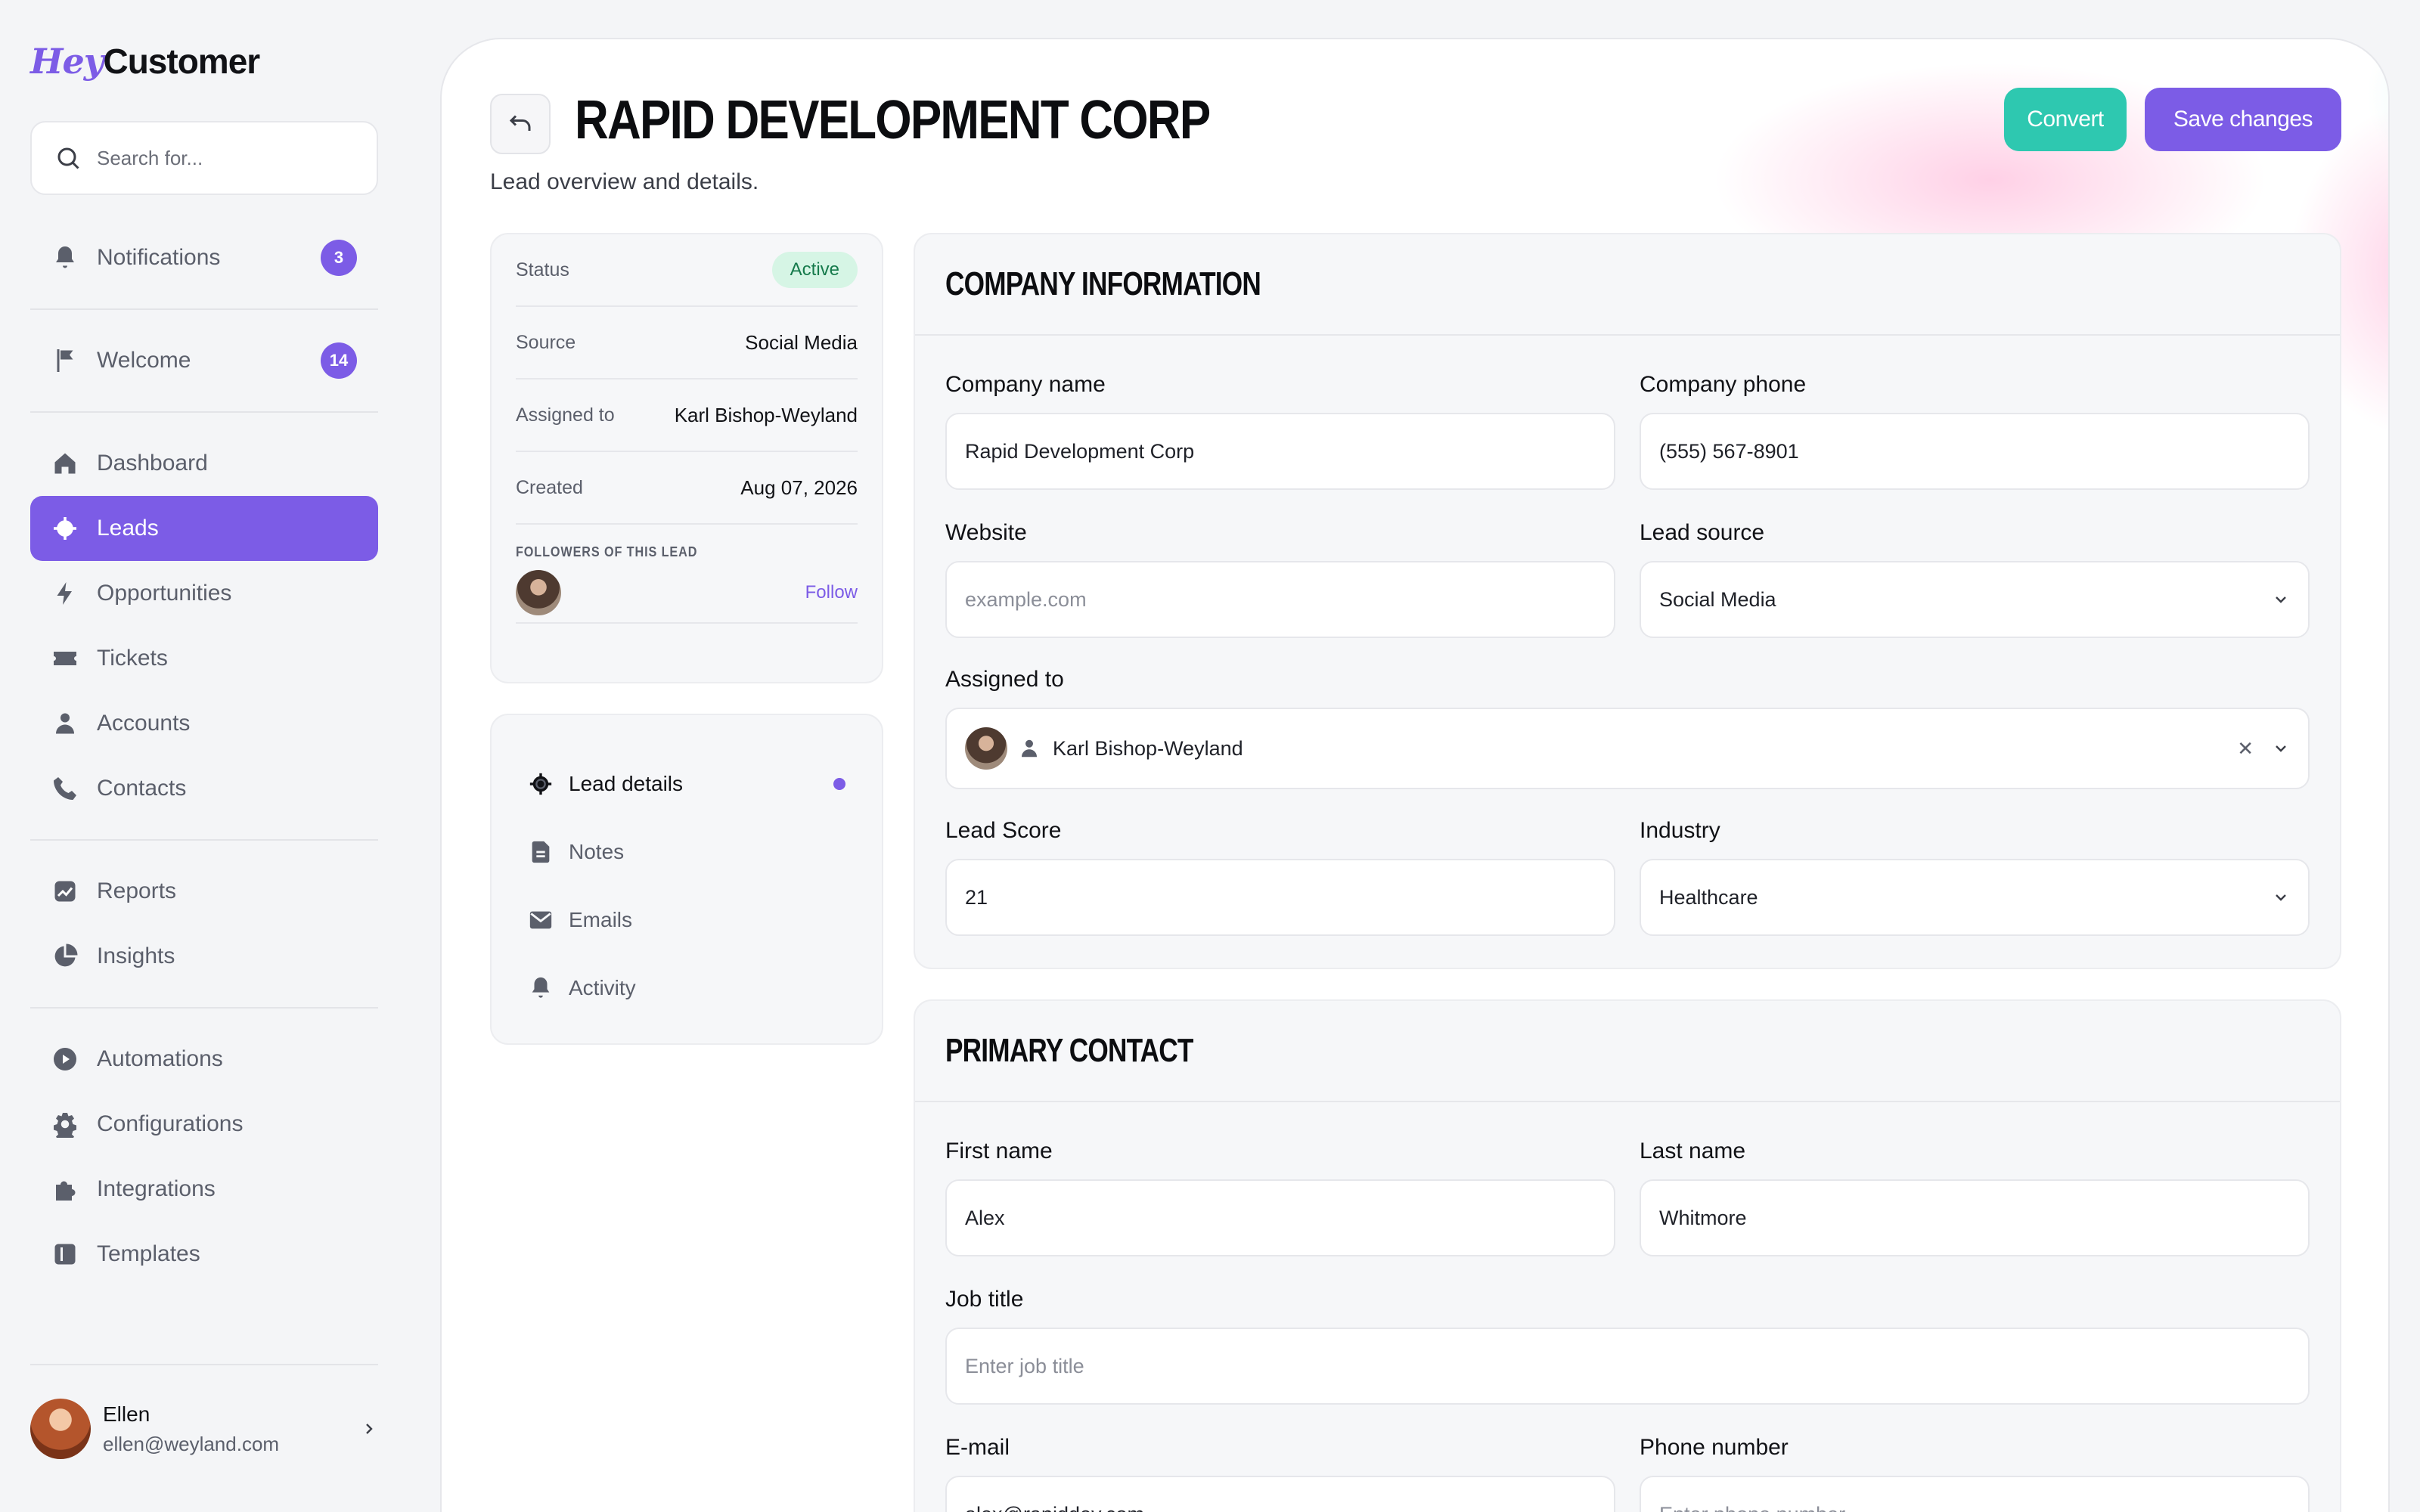 The height and width of the screenshot is (1512, 2420). I want to click on assignee-avatar, so click(986, 748).